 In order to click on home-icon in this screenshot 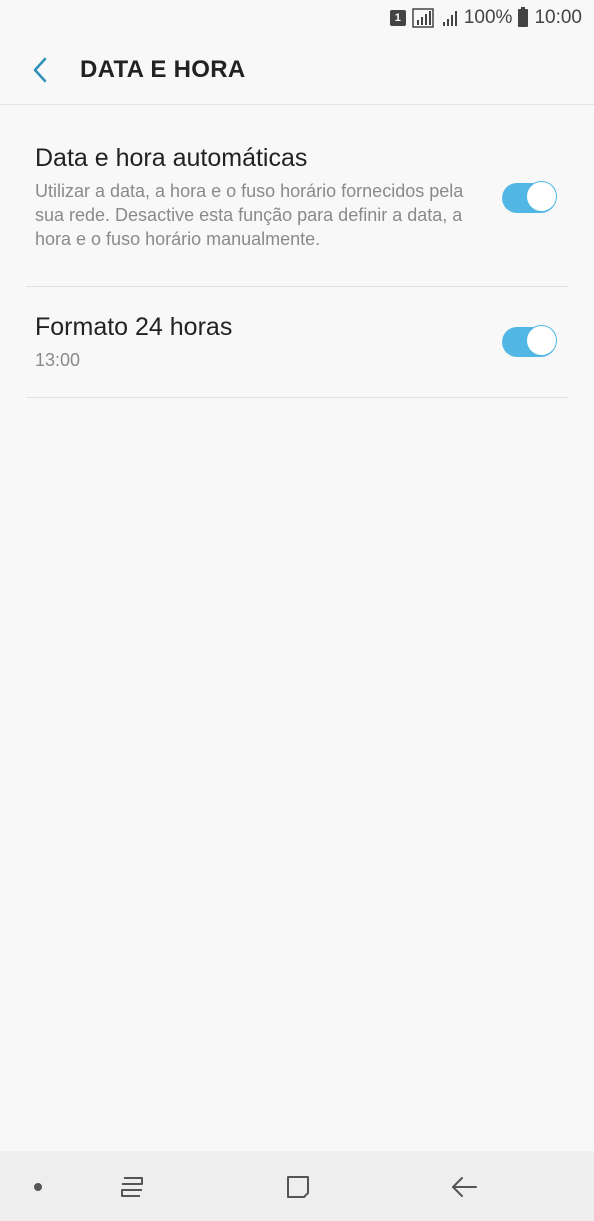, I will do `click(298, 1187)`.